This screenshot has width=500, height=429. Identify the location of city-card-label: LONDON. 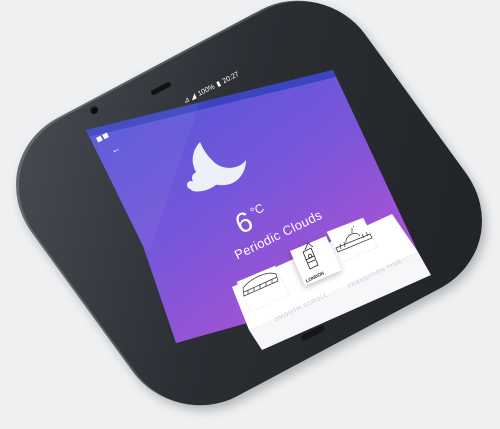
(315, 277).